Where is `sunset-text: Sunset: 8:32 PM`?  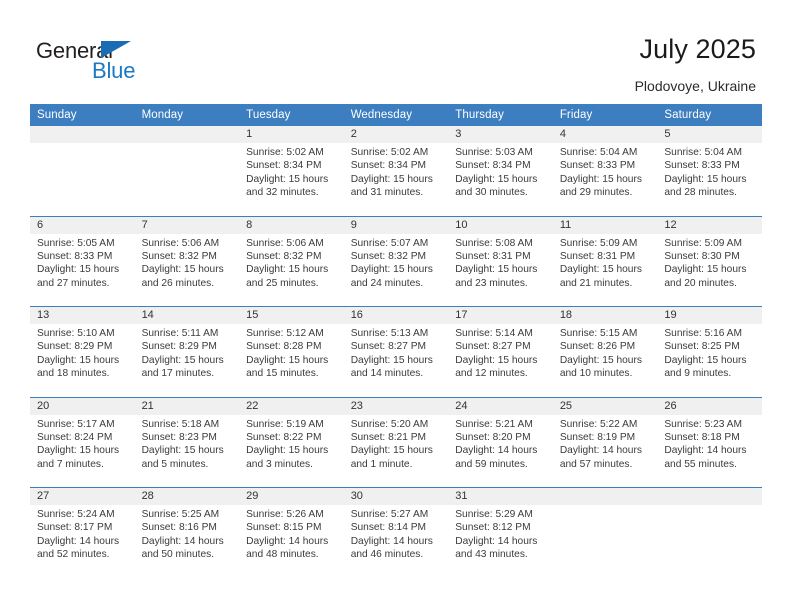 sunset-text: Sunset: 8:32 PM is located at coordinates (388, 256).